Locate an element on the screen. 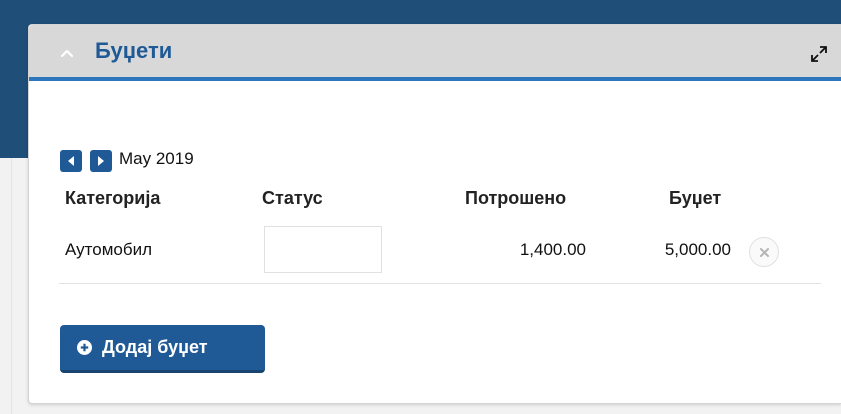 Image resolution: width=841 pixels, height=414 pixels. row-spent: 1,400.00 is located at coordinates (552, 249).